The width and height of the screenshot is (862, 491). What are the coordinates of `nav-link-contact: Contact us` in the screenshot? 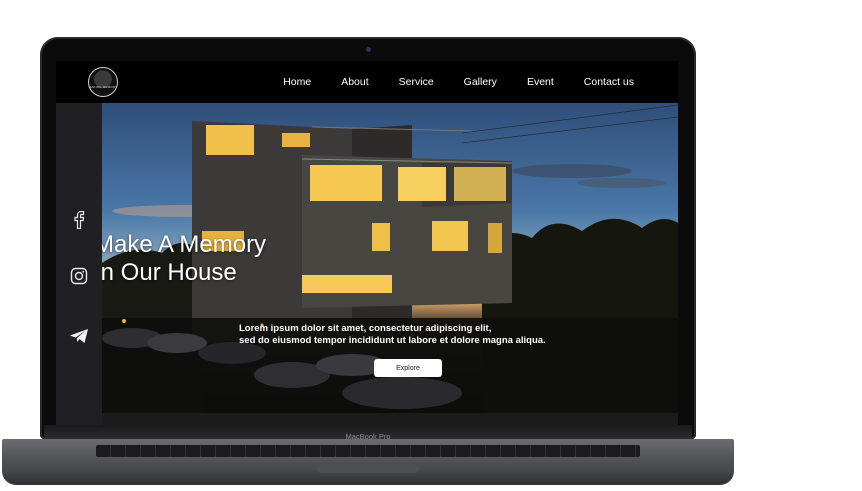 It's located at (609, 82).